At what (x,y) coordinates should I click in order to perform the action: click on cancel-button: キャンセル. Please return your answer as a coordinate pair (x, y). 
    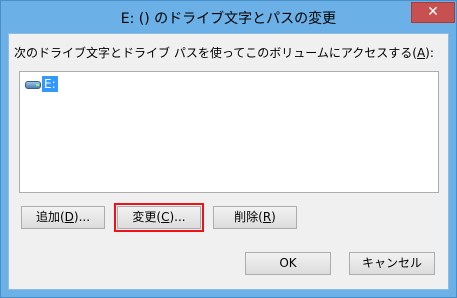
    Looking at the image, I should click on (392, 263).